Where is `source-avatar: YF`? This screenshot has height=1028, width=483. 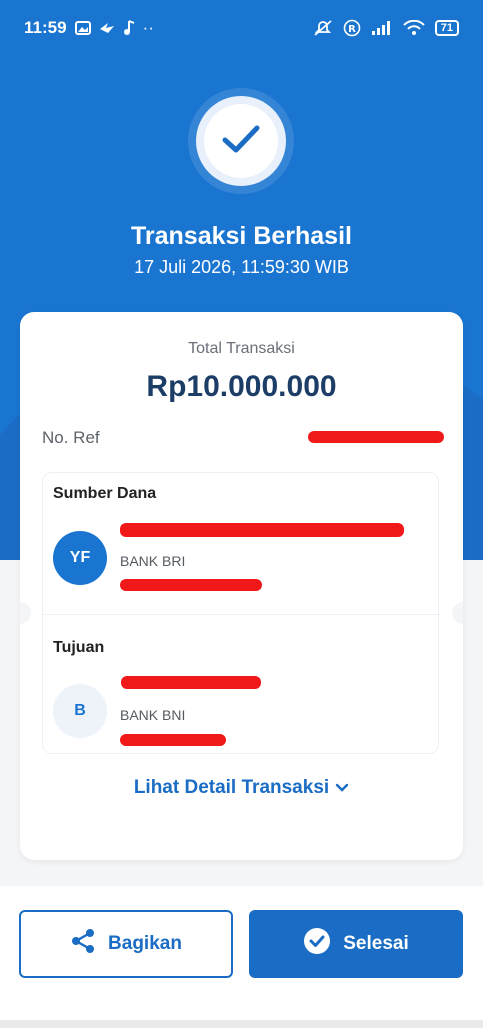
source-avatar: YF is located at coordinates (80, 558).